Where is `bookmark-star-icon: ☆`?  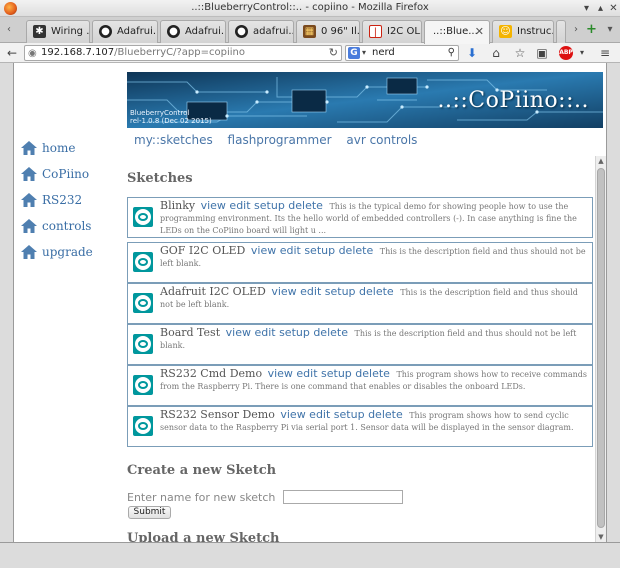 bookmark-star-icon: ☆ is located at coordinates (520, 53).